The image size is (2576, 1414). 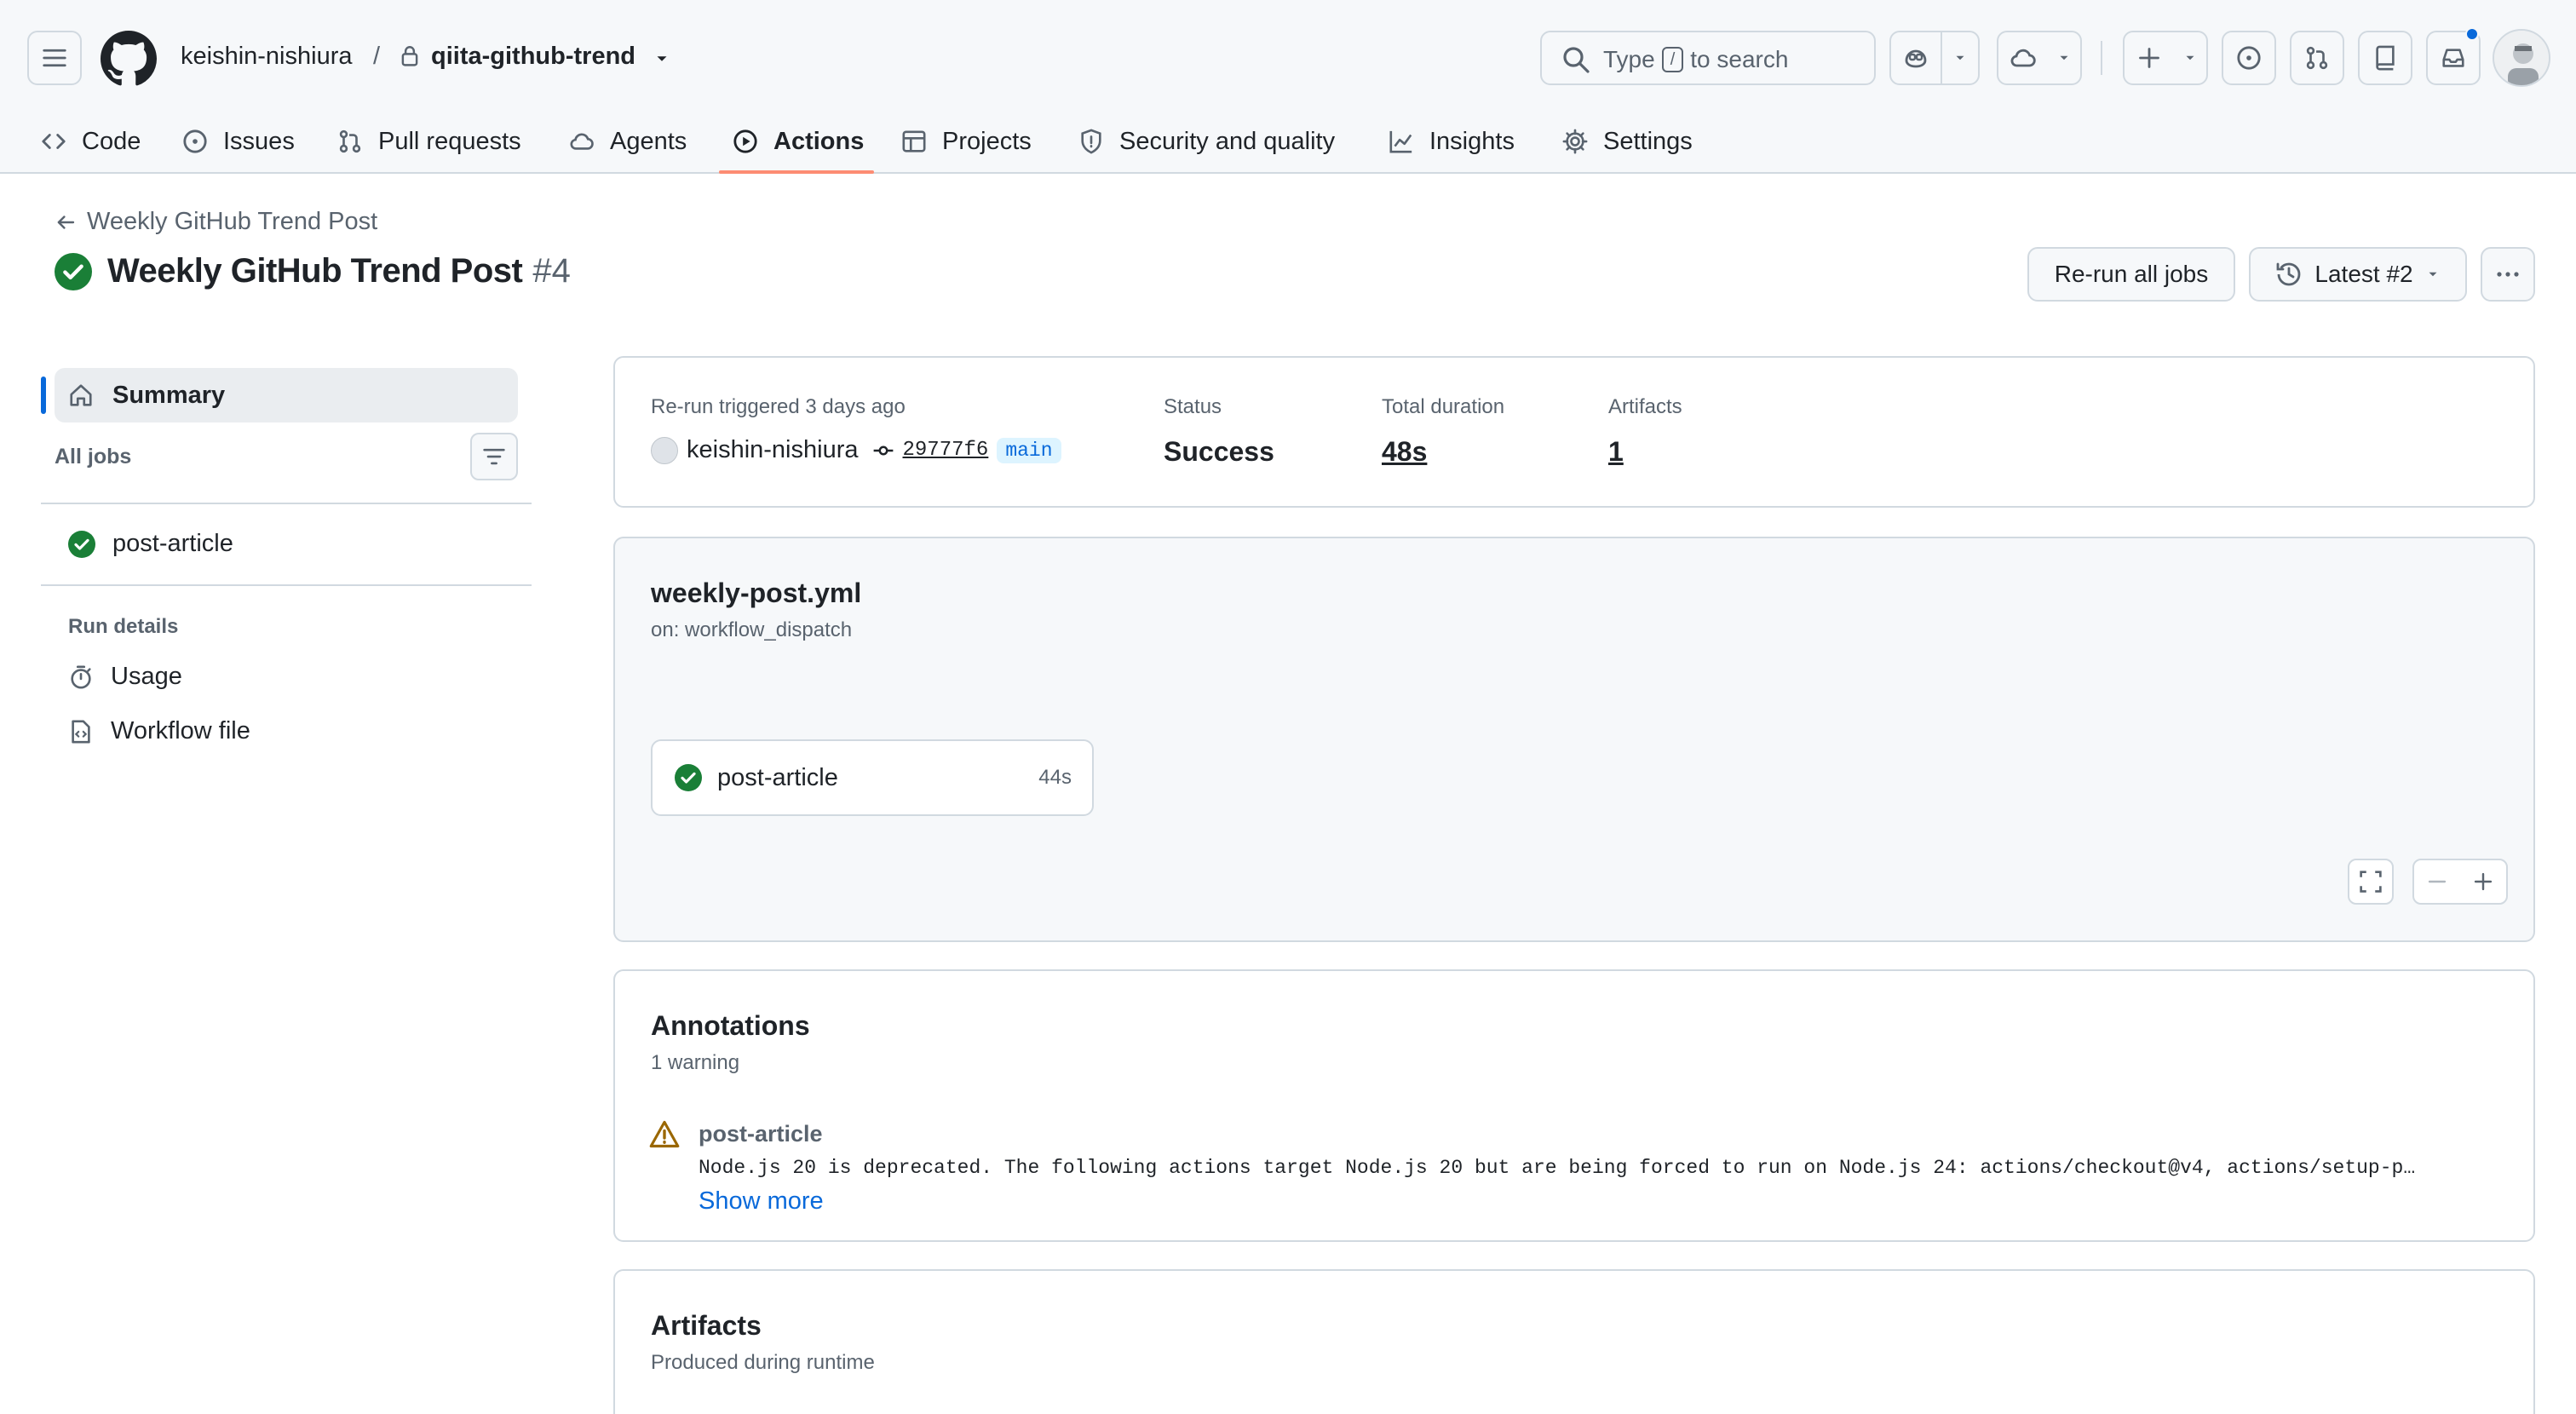 I want to click on trigger-label: Re-run triggered 3 days ago, so click(x=778, y=406).